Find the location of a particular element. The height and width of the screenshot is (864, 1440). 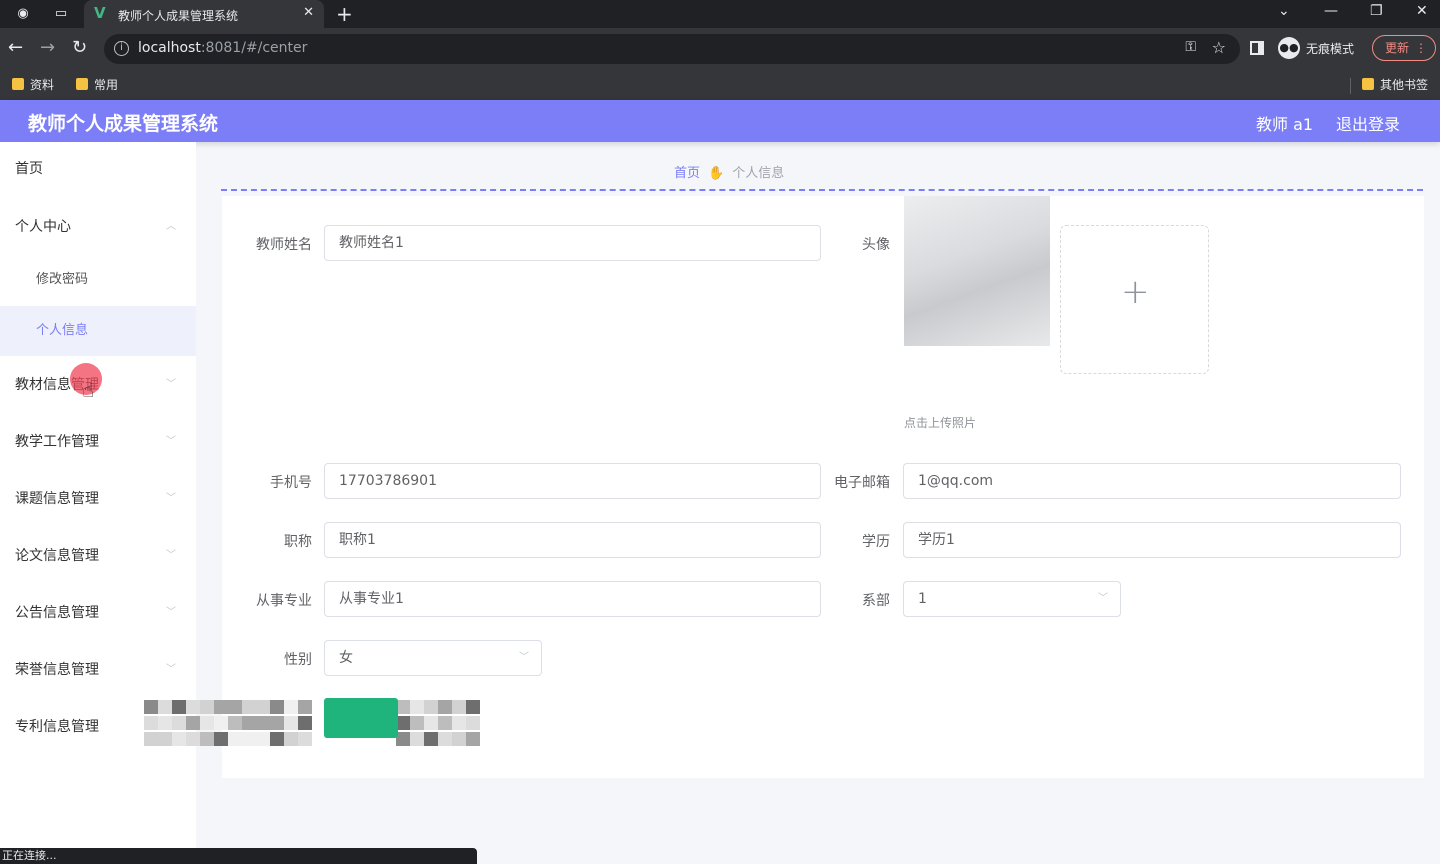

tab-close-icon: ✕ is located at coordinates (308, 12).